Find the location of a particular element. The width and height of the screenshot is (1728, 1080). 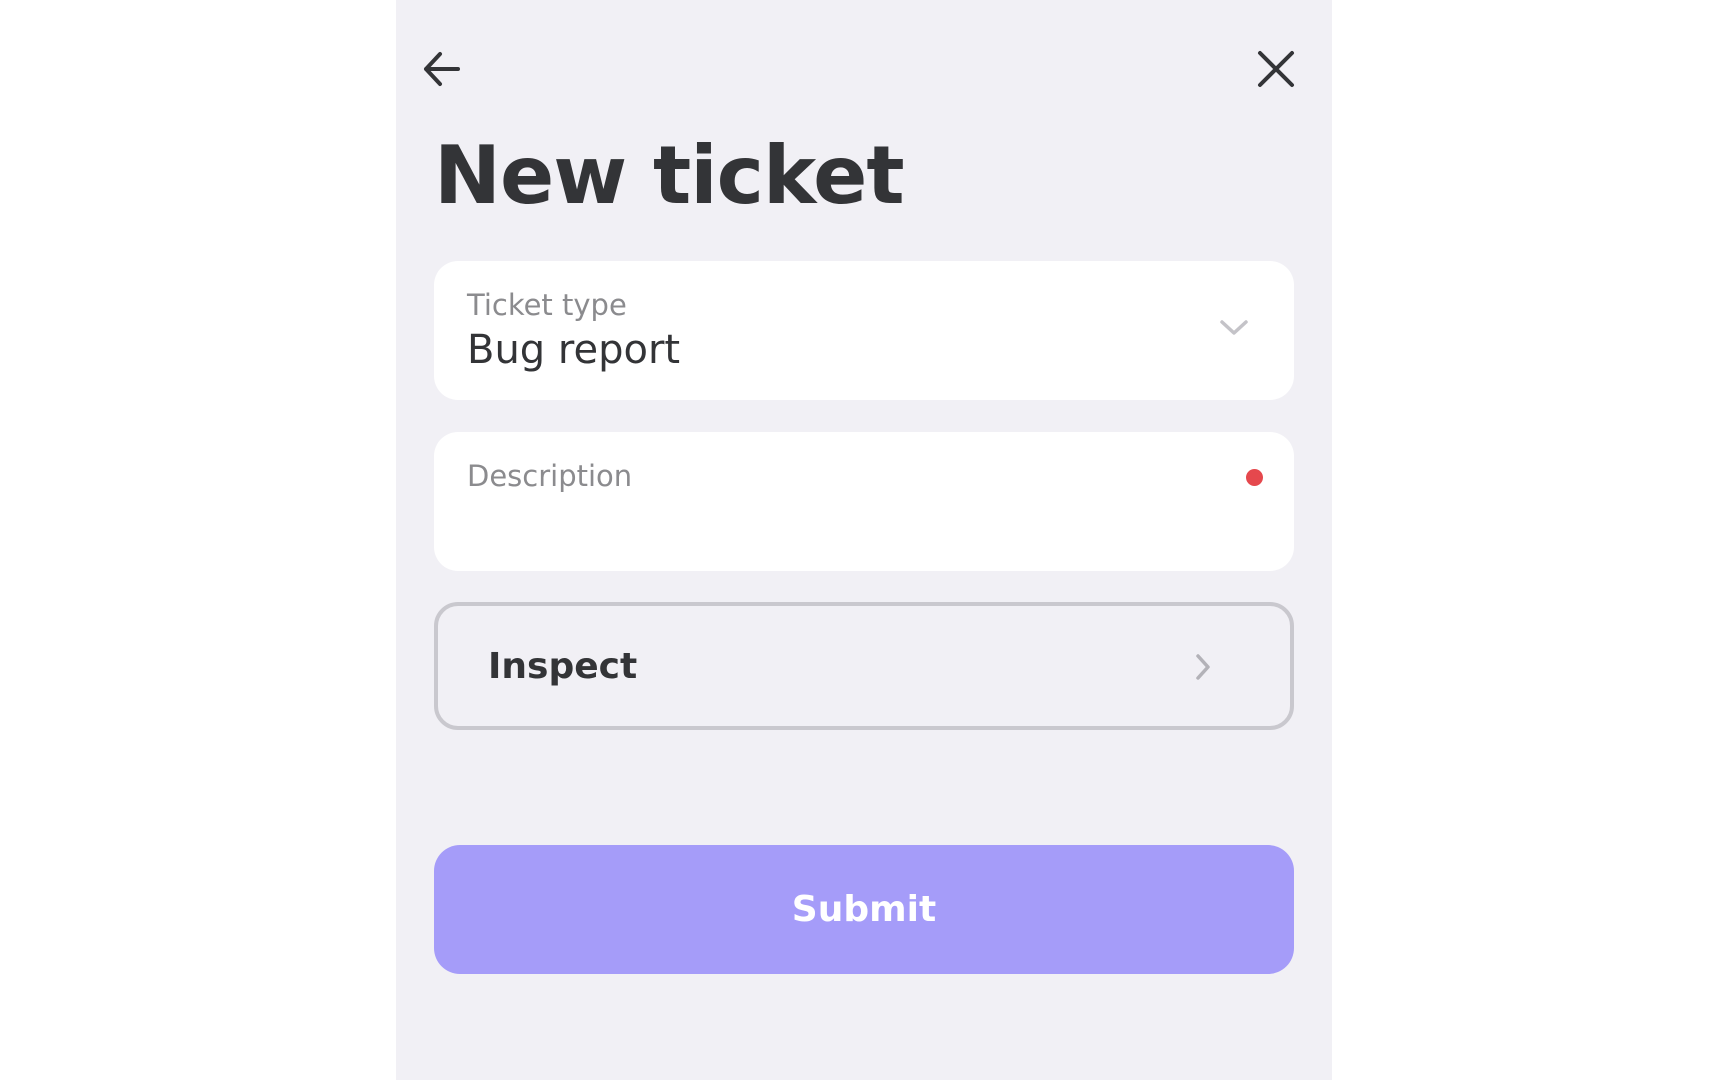

description-field: Description is located at coordinates (864, 501).